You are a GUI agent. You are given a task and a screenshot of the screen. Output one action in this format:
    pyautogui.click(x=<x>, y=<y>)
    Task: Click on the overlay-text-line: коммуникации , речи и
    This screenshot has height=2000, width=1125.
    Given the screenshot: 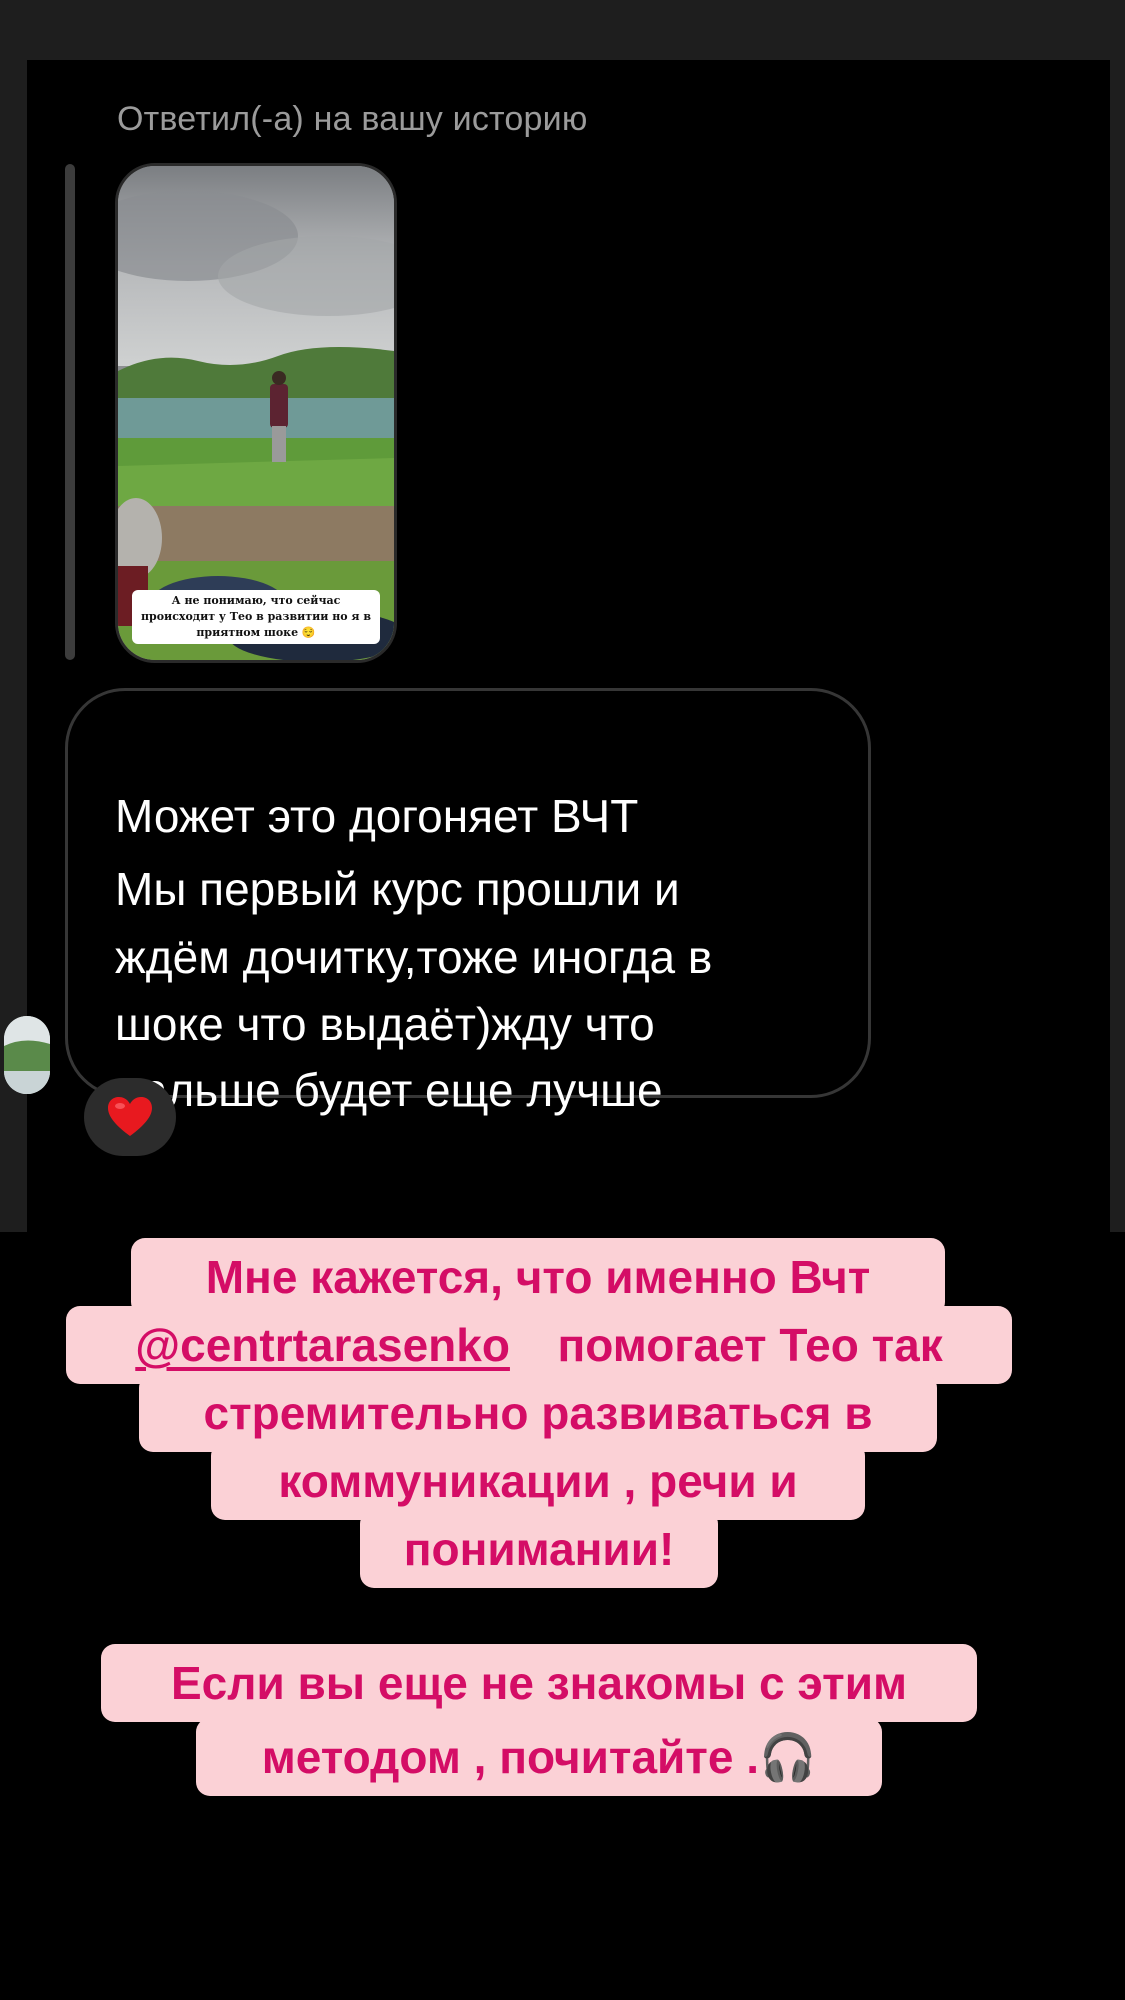 What is the action you would take?
    pyautogui.click(x=538, y=1481)
    